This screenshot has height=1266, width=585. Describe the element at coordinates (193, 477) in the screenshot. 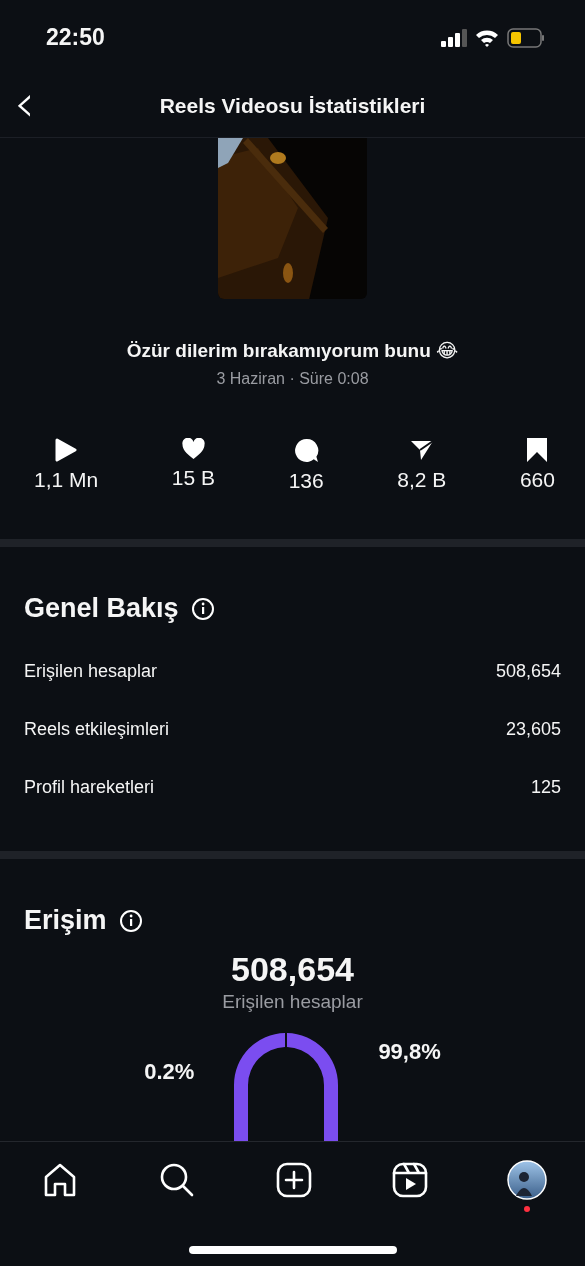

I see `stat-value: 15 B` at that location.